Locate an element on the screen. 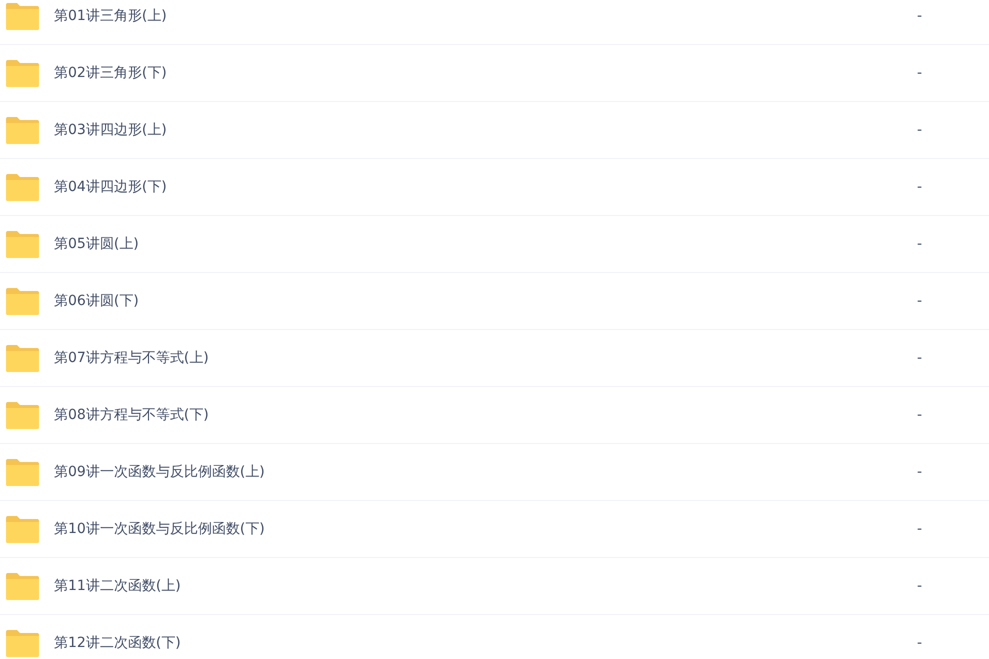 The height and width of the screenshot is (659, 989). folder-name: 第02讲三角形(下) is located at coordinates (485, 73).